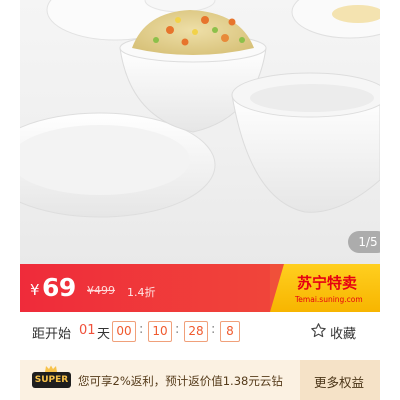  What do you see at coordinates (52, 334) in the screenshot?
I see `countdown-prefix: 距开始` at bounding box center [52, 334].